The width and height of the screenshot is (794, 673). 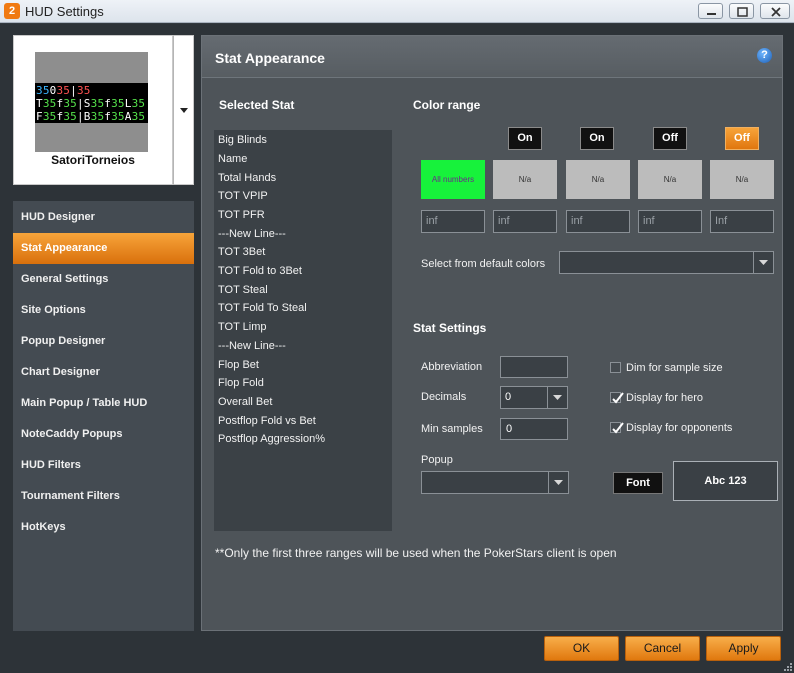 I want to click on maximize-icon, so click(x=742, y=12).